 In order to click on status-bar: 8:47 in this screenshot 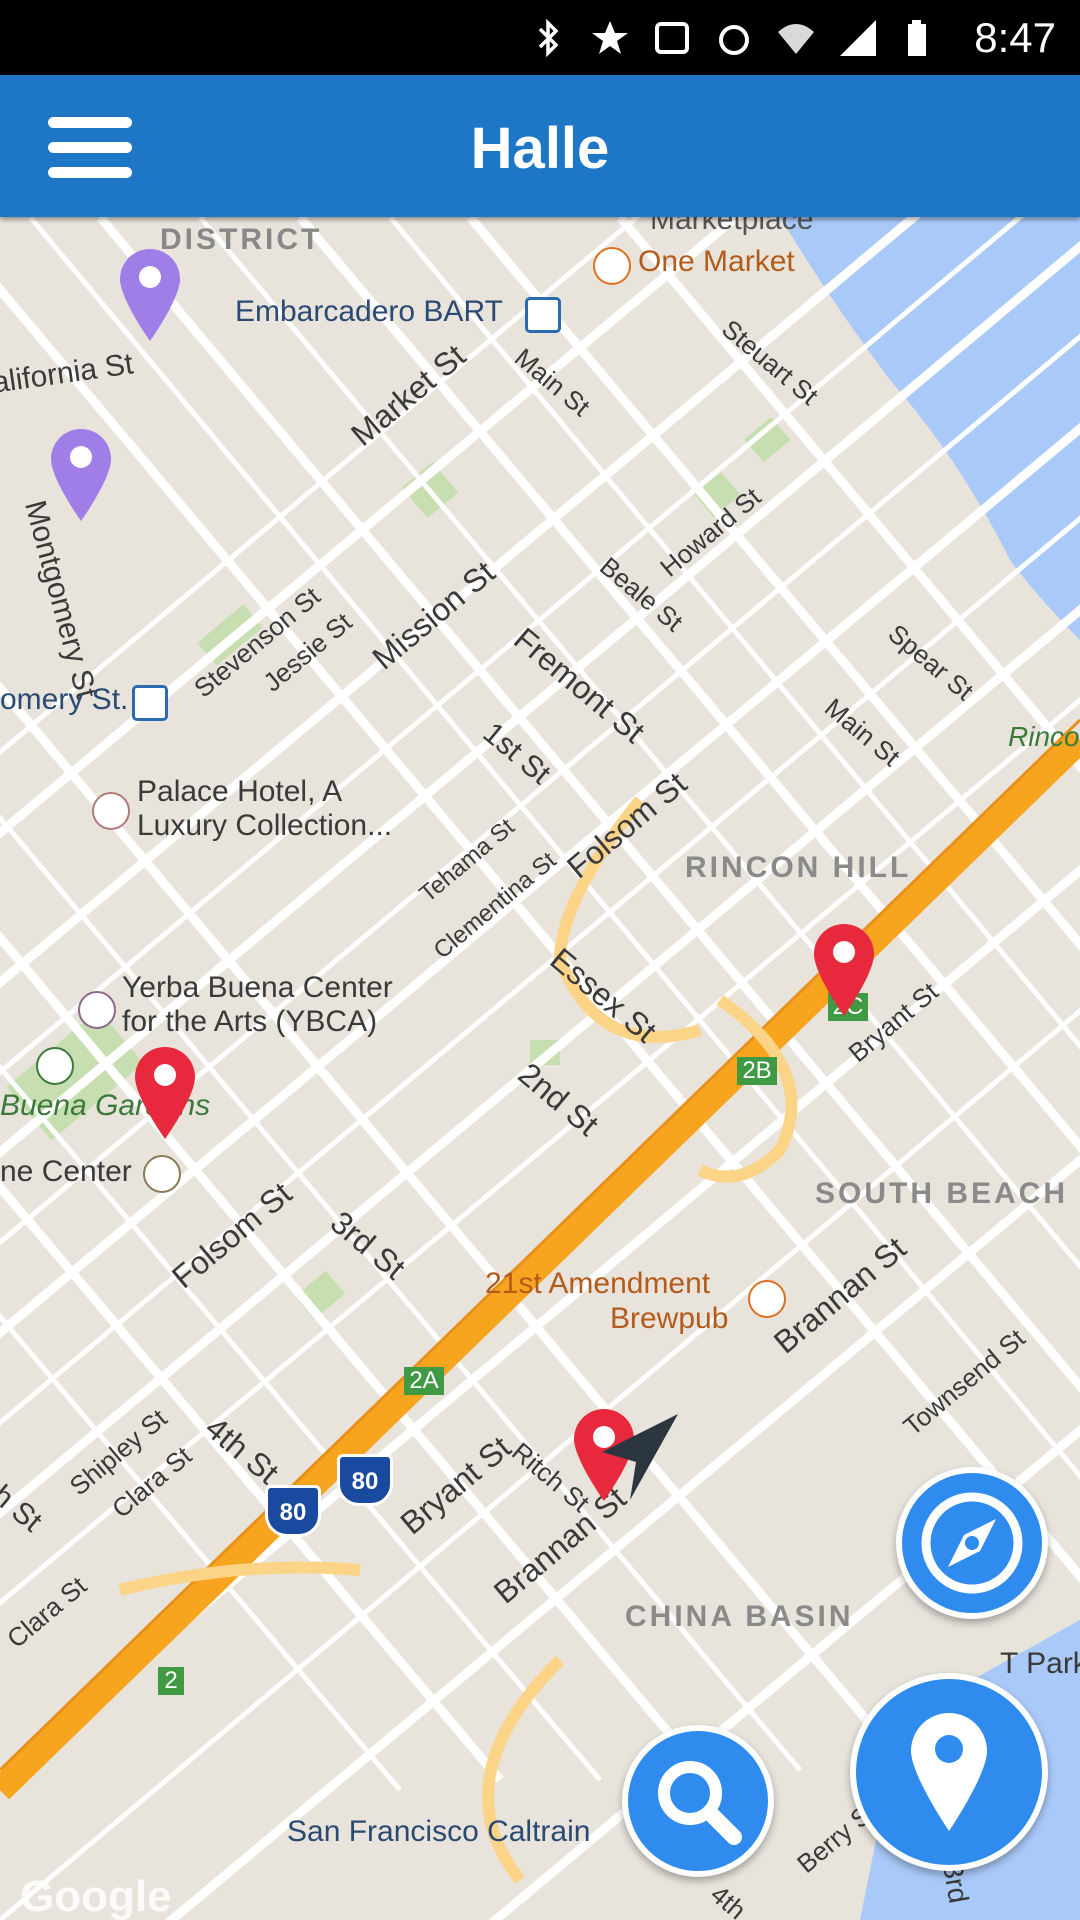, I will do `click(540, 37)`.